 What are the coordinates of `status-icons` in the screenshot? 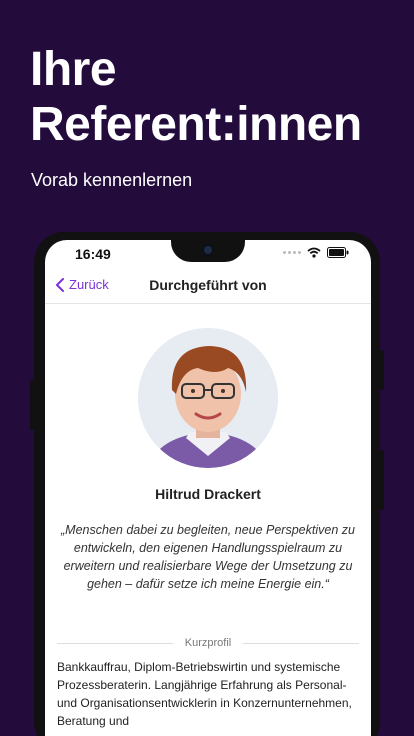 It's located at (316, 252).